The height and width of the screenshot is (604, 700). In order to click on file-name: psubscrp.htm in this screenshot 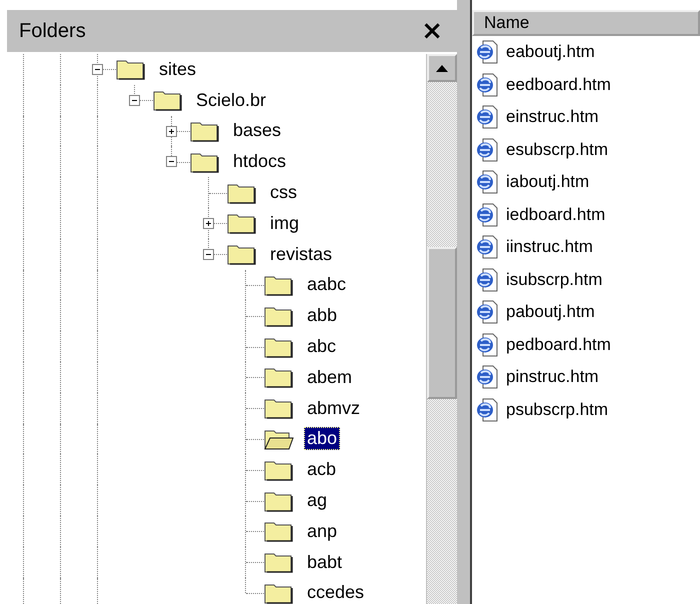, I will do `click(557, 410)`.